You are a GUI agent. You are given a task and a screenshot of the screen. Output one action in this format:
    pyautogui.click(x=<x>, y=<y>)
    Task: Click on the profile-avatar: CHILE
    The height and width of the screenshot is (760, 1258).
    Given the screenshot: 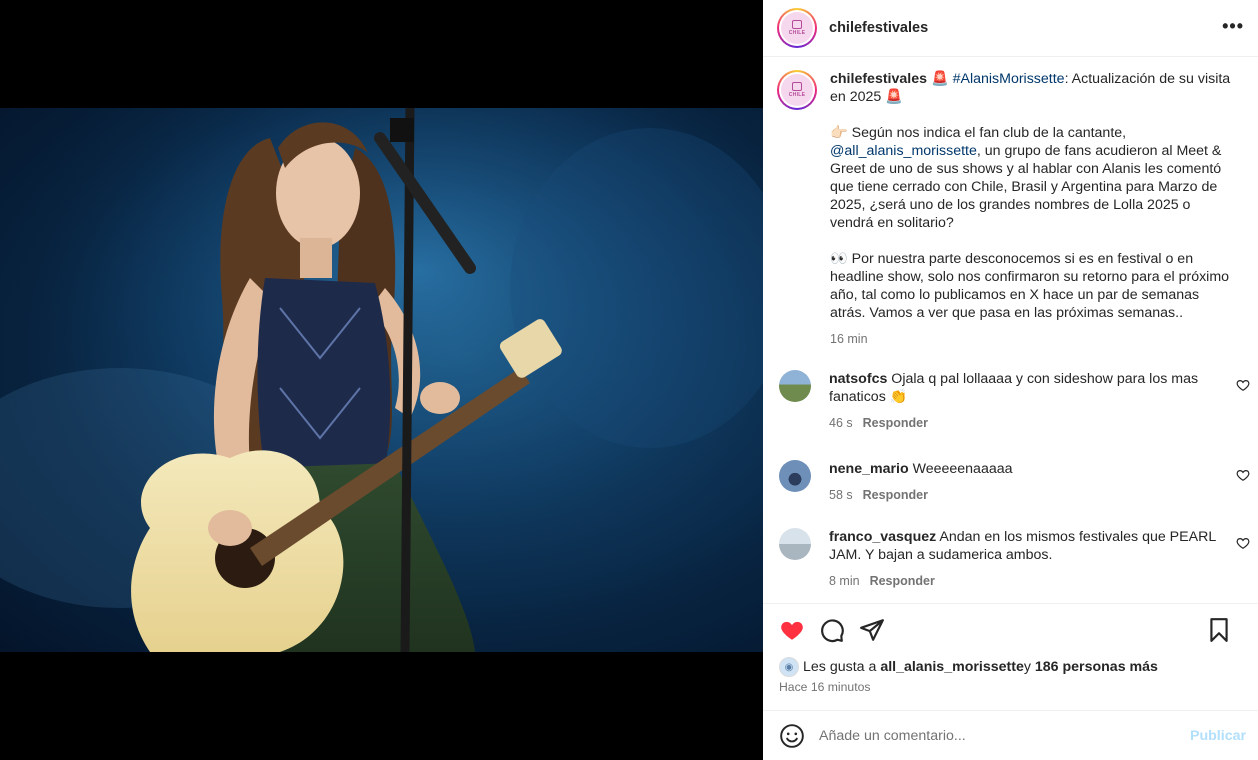 What is the action you would take?
    pyautogui.click(x=797, y=28)
    